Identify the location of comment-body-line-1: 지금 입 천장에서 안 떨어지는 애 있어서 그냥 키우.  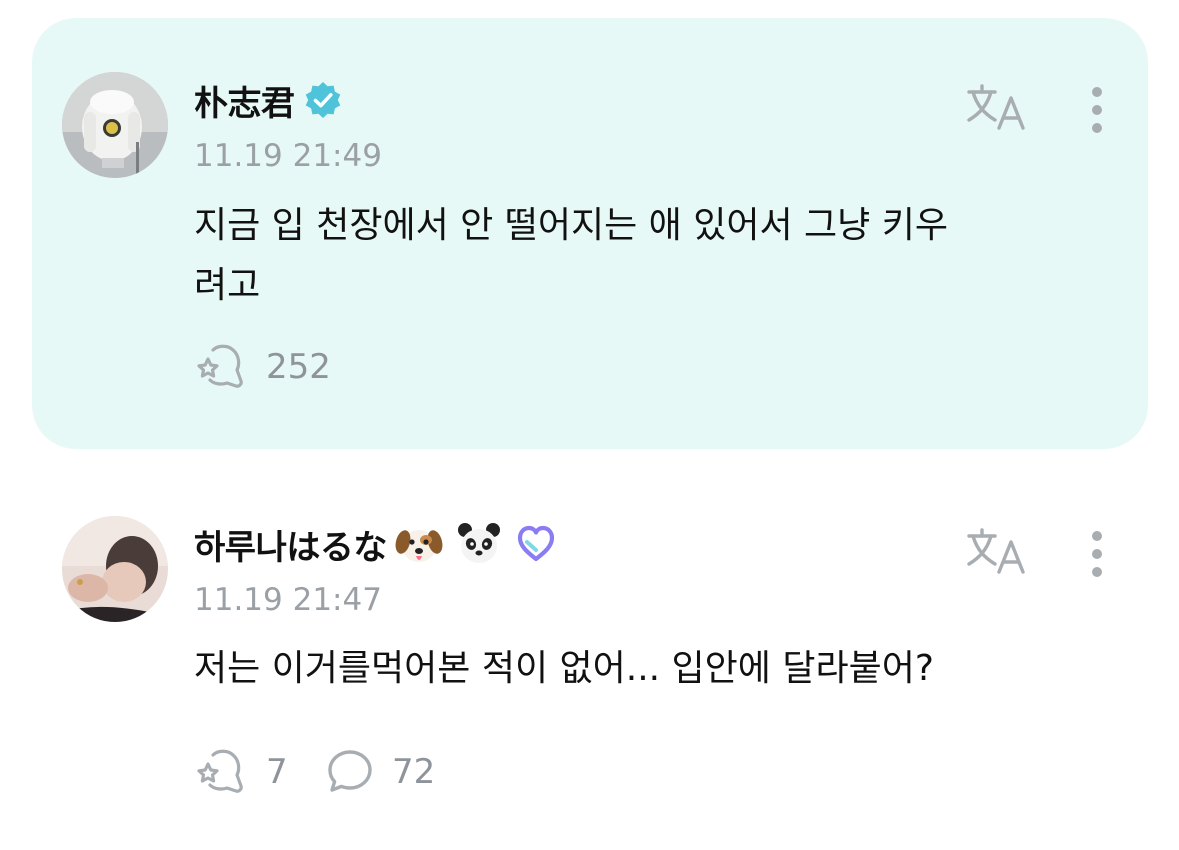
(571, 225).